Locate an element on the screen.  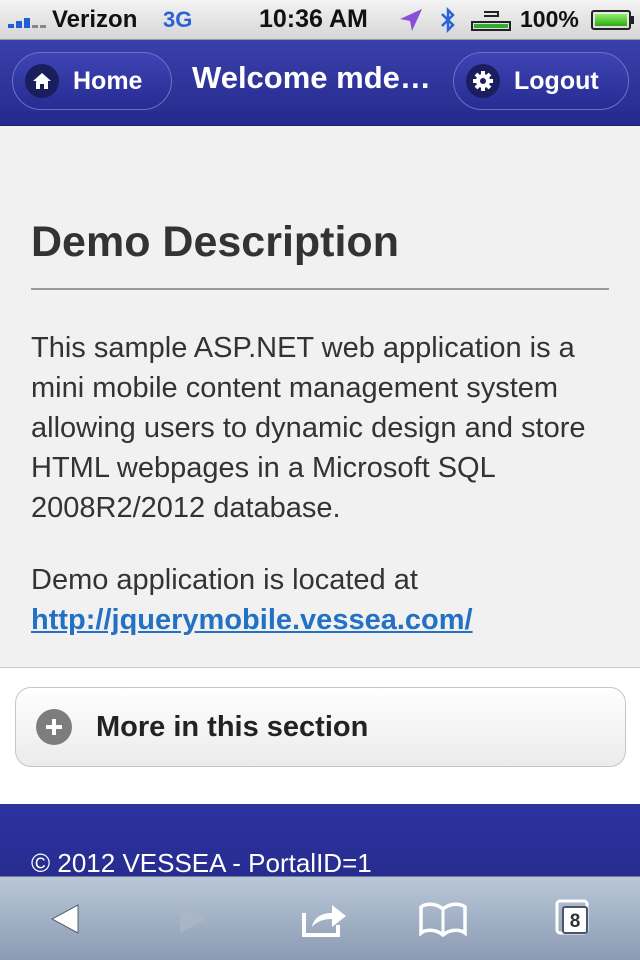
plus-icon is located at coordinates (54, 727).